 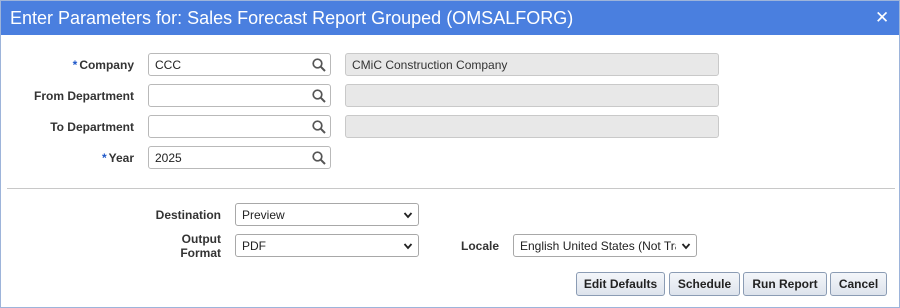 What do you see at coordinates (327, 245) in the screenshot?
I see `output-format-select: PDF` at bounding box center [327, 245].